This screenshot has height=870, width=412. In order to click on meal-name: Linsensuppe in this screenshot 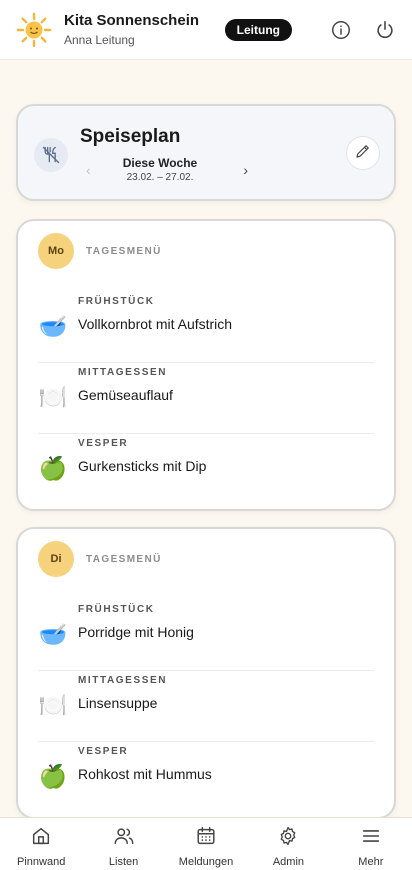, I will do `click(118, 703)`.